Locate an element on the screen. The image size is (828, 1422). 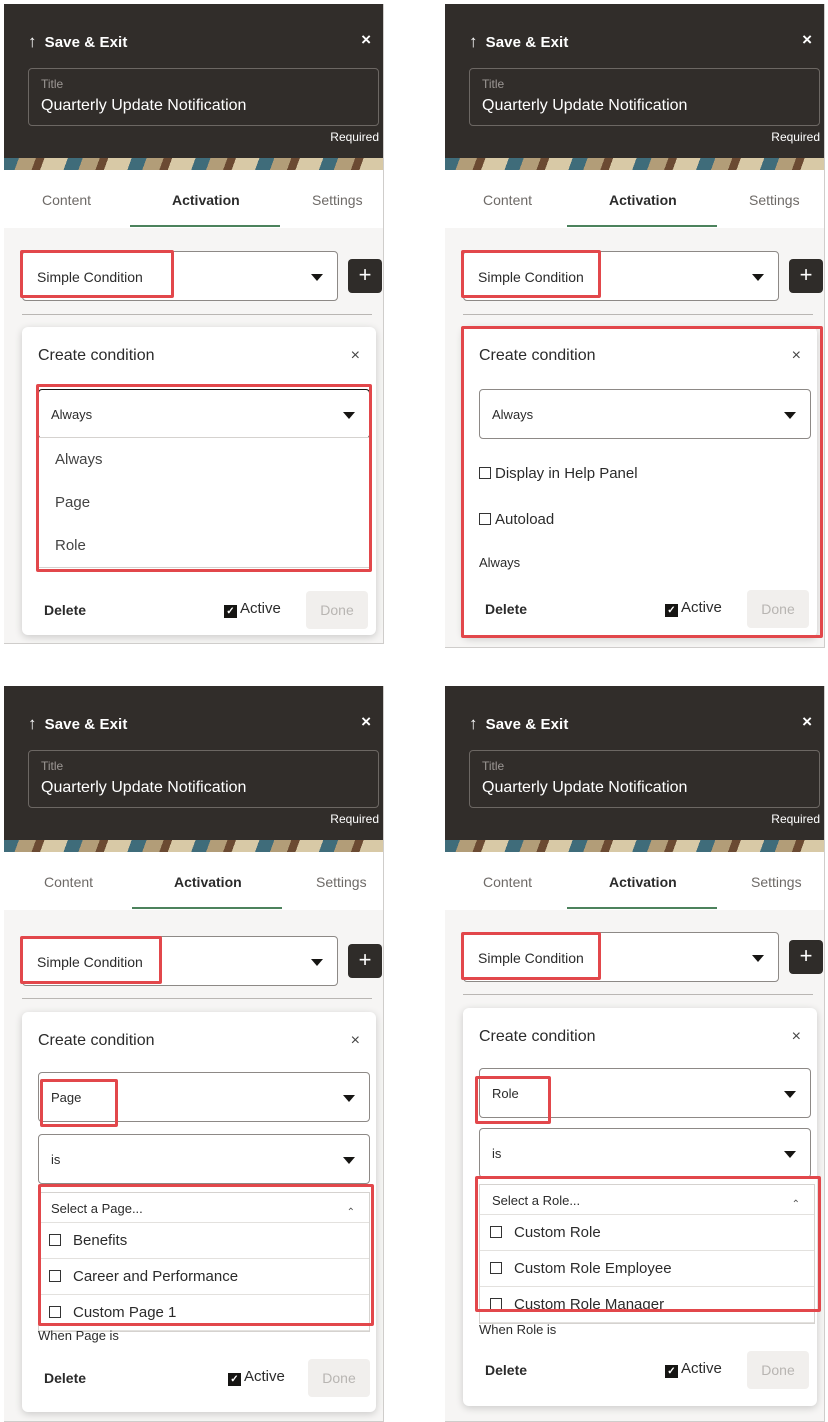
list-item: Custom Role is located at coordinates (647, 1233).